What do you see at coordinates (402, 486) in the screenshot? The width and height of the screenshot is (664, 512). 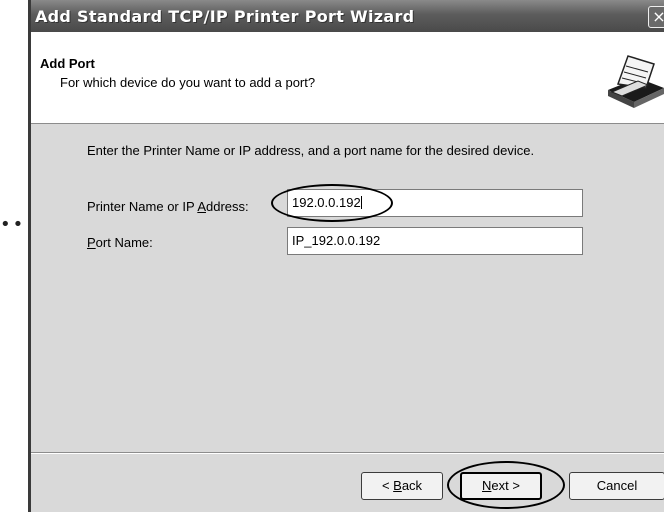 I see `back-button: < Back` at bounding box center [402, 486].